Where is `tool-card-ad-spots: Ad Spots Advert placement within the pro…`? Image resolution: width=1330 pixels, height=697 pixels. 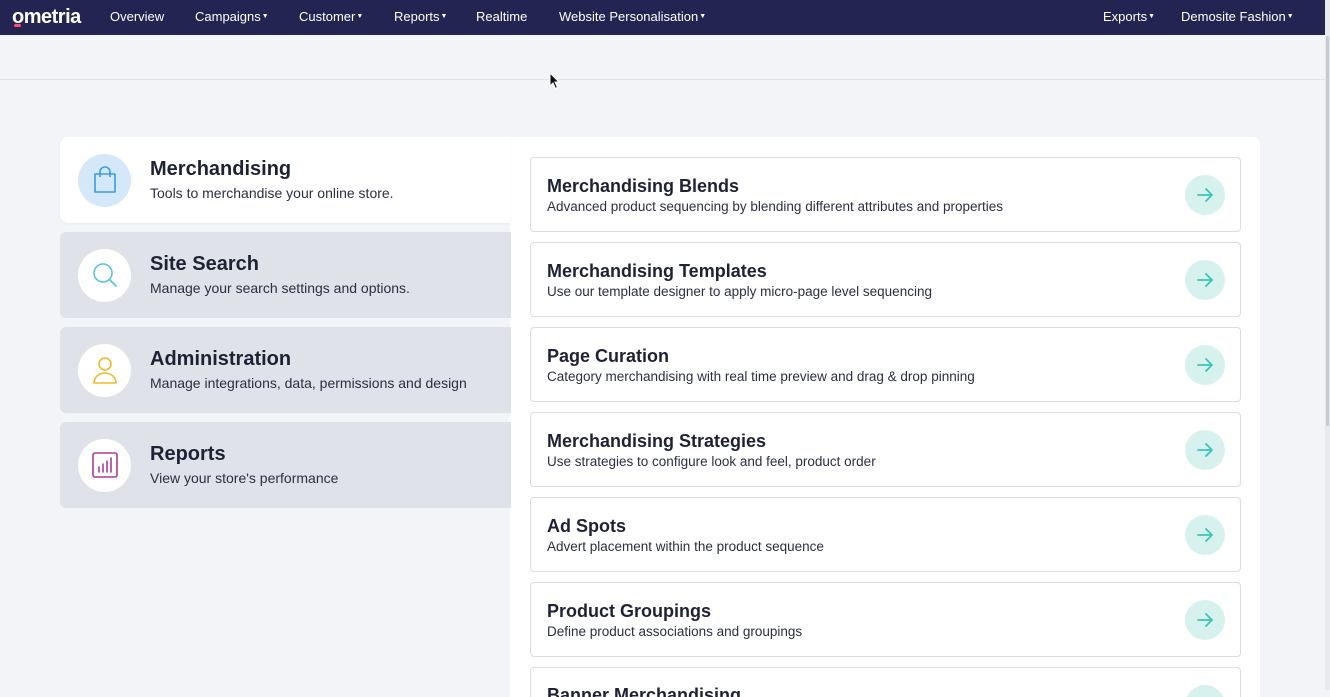 tool-card-ad-spots: Ad Spots Advert placement within the pro… is located at coordinates (885, 534).